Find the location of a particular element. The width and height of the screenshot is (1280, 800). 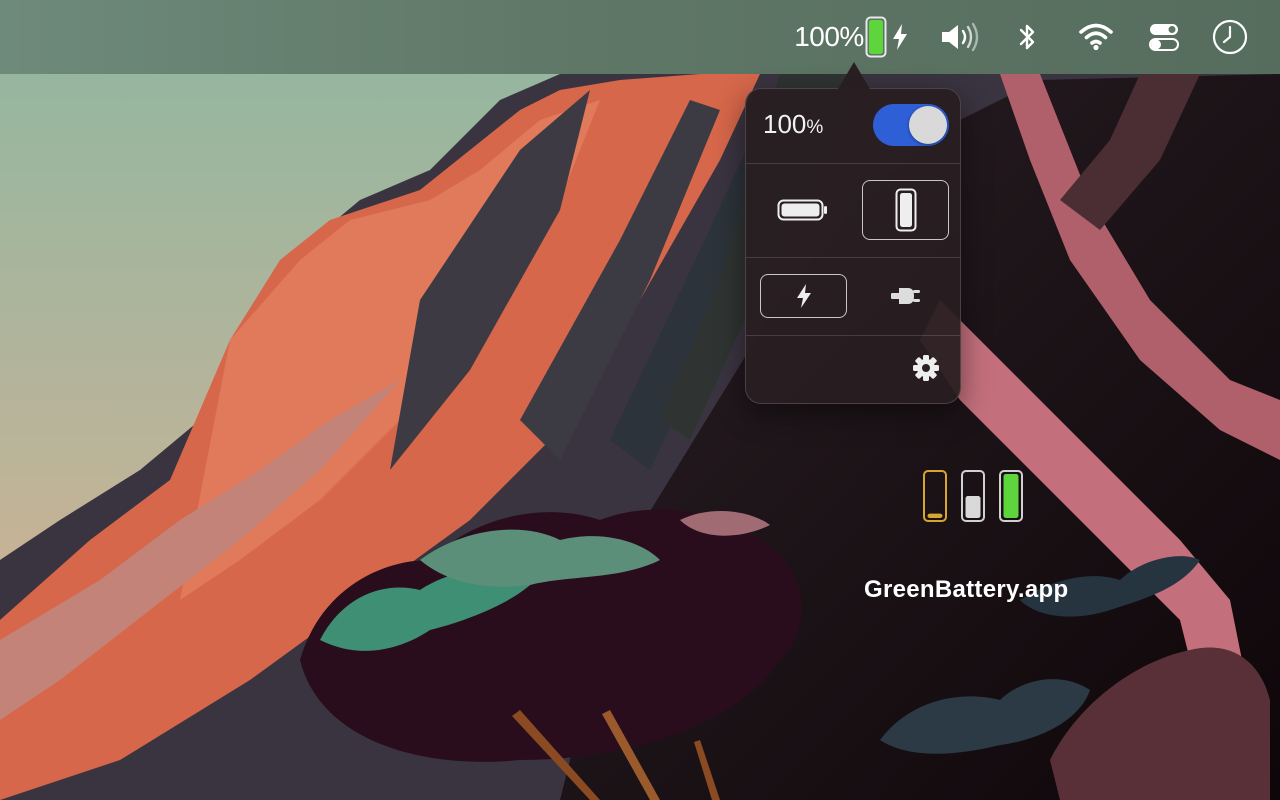

popover-percentage-label: 100% is located at coordinates (793, 124).